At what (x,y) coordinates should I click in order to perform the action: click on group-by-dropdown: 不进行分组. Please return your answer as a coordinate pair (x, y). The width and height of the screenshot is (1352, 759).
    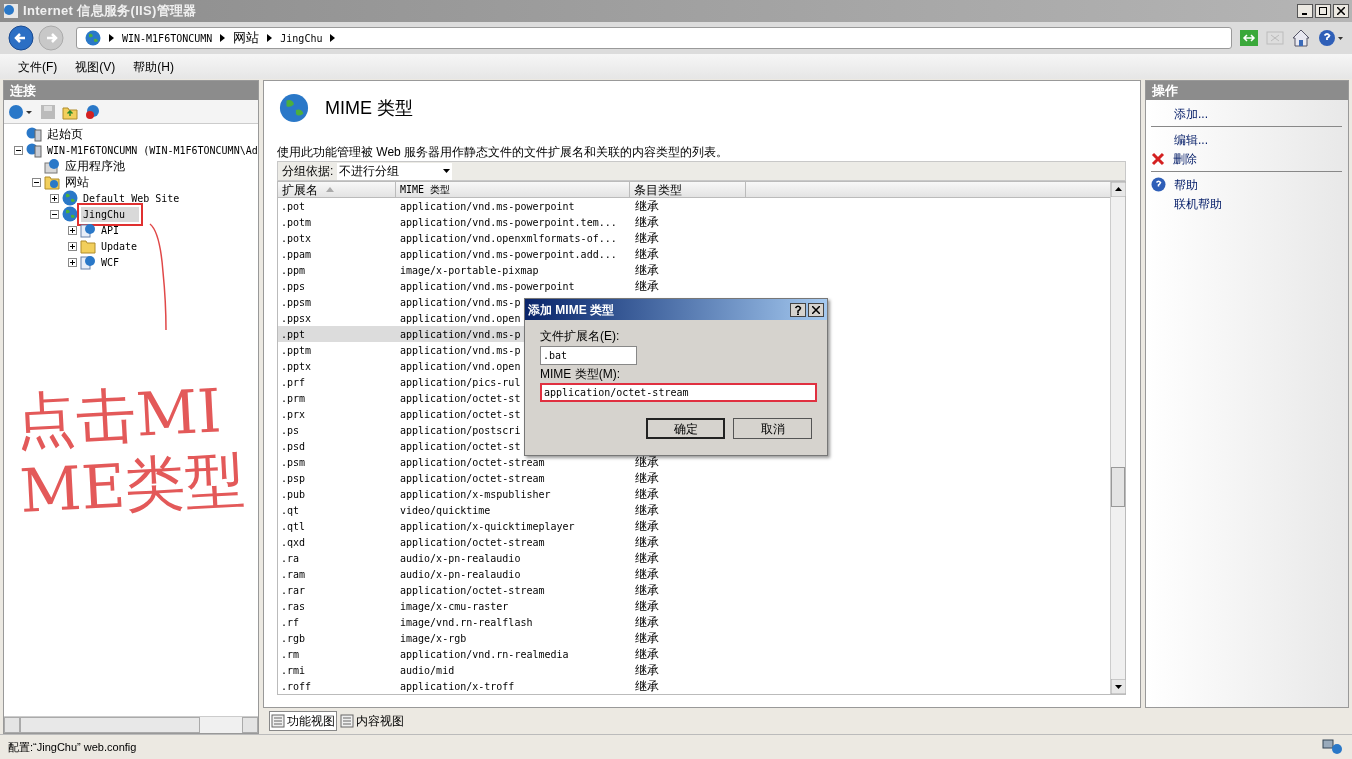
    Looking at the image, I should click on (395, 171).